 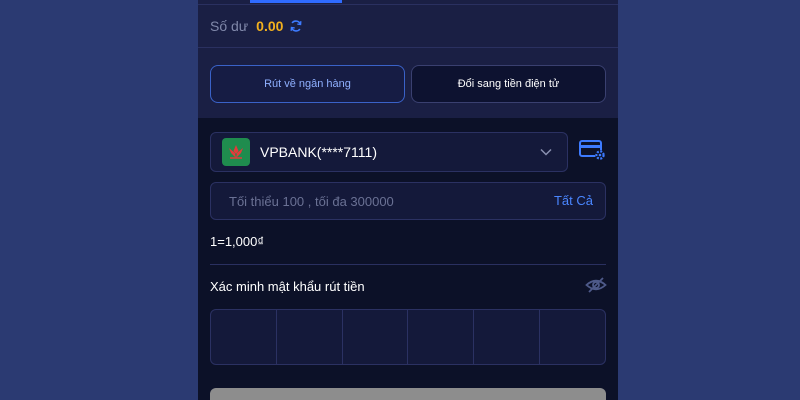 I want to click on vpbank-logo-icon, so click(x=236, y=152).